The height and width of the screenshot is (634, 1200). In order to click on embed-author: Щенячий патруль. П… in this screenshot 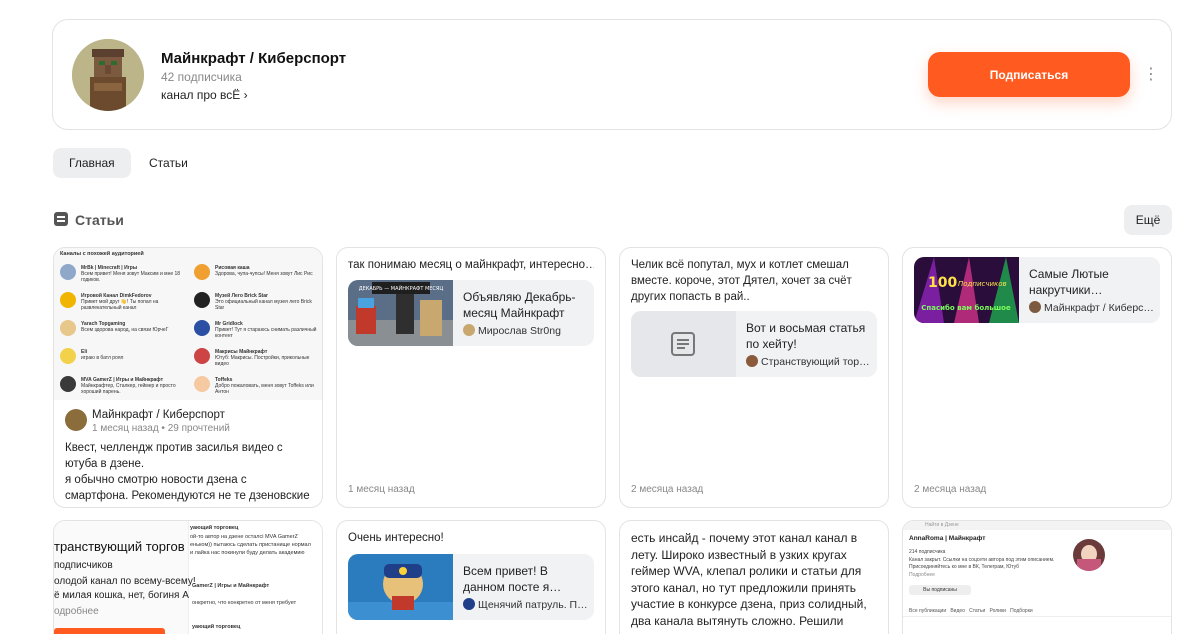, I will do `click(525, 604)`.